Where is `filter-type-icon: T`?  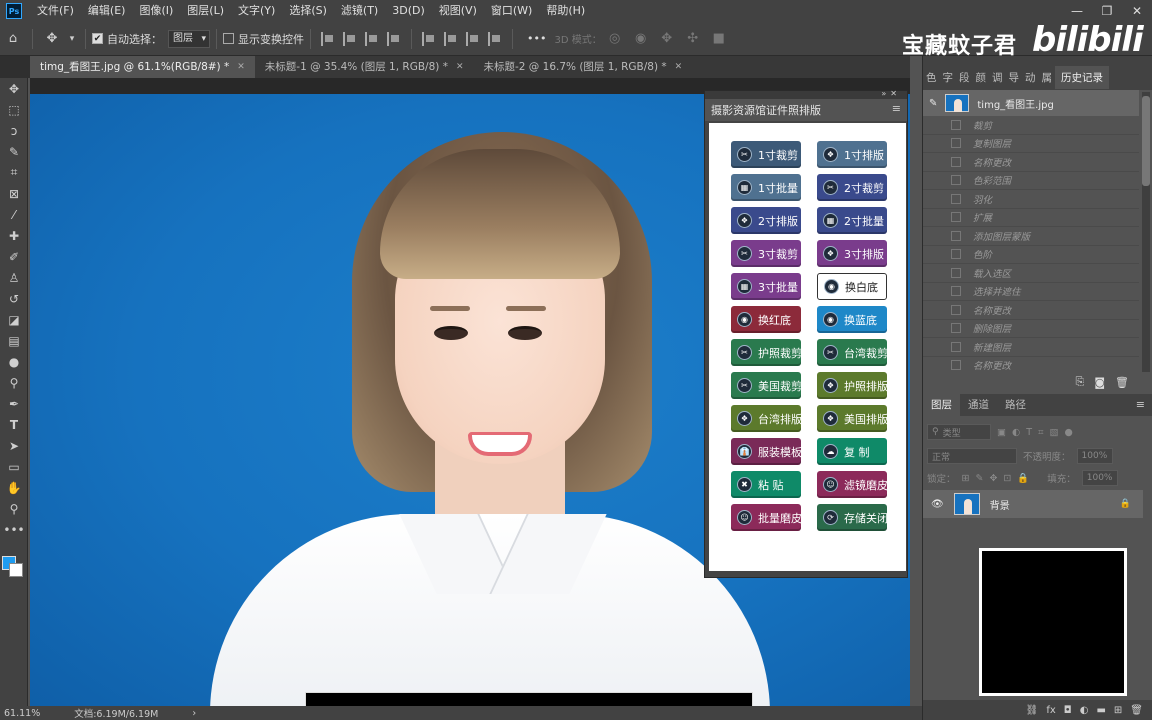
filter-type-icon: T is located at coordinates (1029, 432).